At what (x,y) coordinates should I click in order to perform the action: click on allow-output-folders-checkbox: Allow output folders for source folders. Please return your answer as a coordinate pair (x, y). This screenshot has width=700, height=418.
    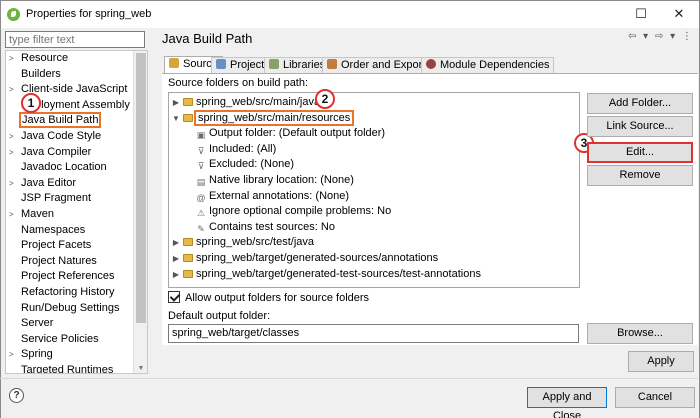
    Looking at the image, I should click on (268, 297).